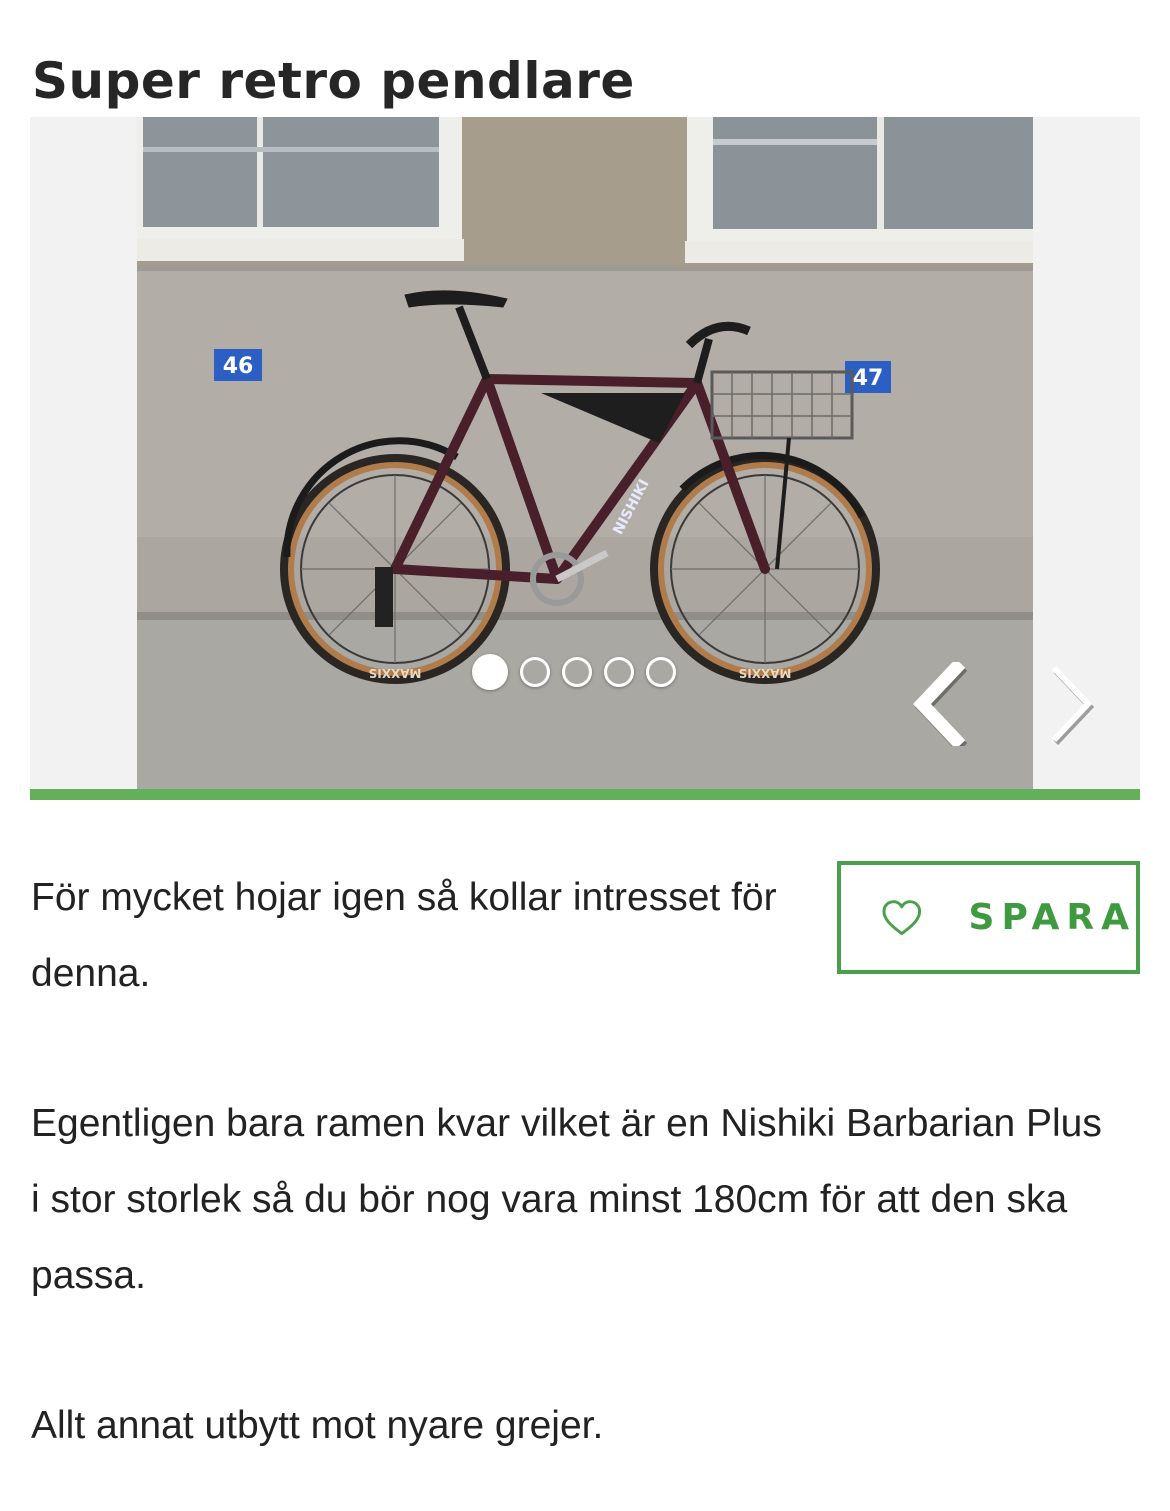 The image size is (1170, 1511). Describe the element at coordinates (1070, 704) in the screenshot. I see `chevron-right-icon` at that location.